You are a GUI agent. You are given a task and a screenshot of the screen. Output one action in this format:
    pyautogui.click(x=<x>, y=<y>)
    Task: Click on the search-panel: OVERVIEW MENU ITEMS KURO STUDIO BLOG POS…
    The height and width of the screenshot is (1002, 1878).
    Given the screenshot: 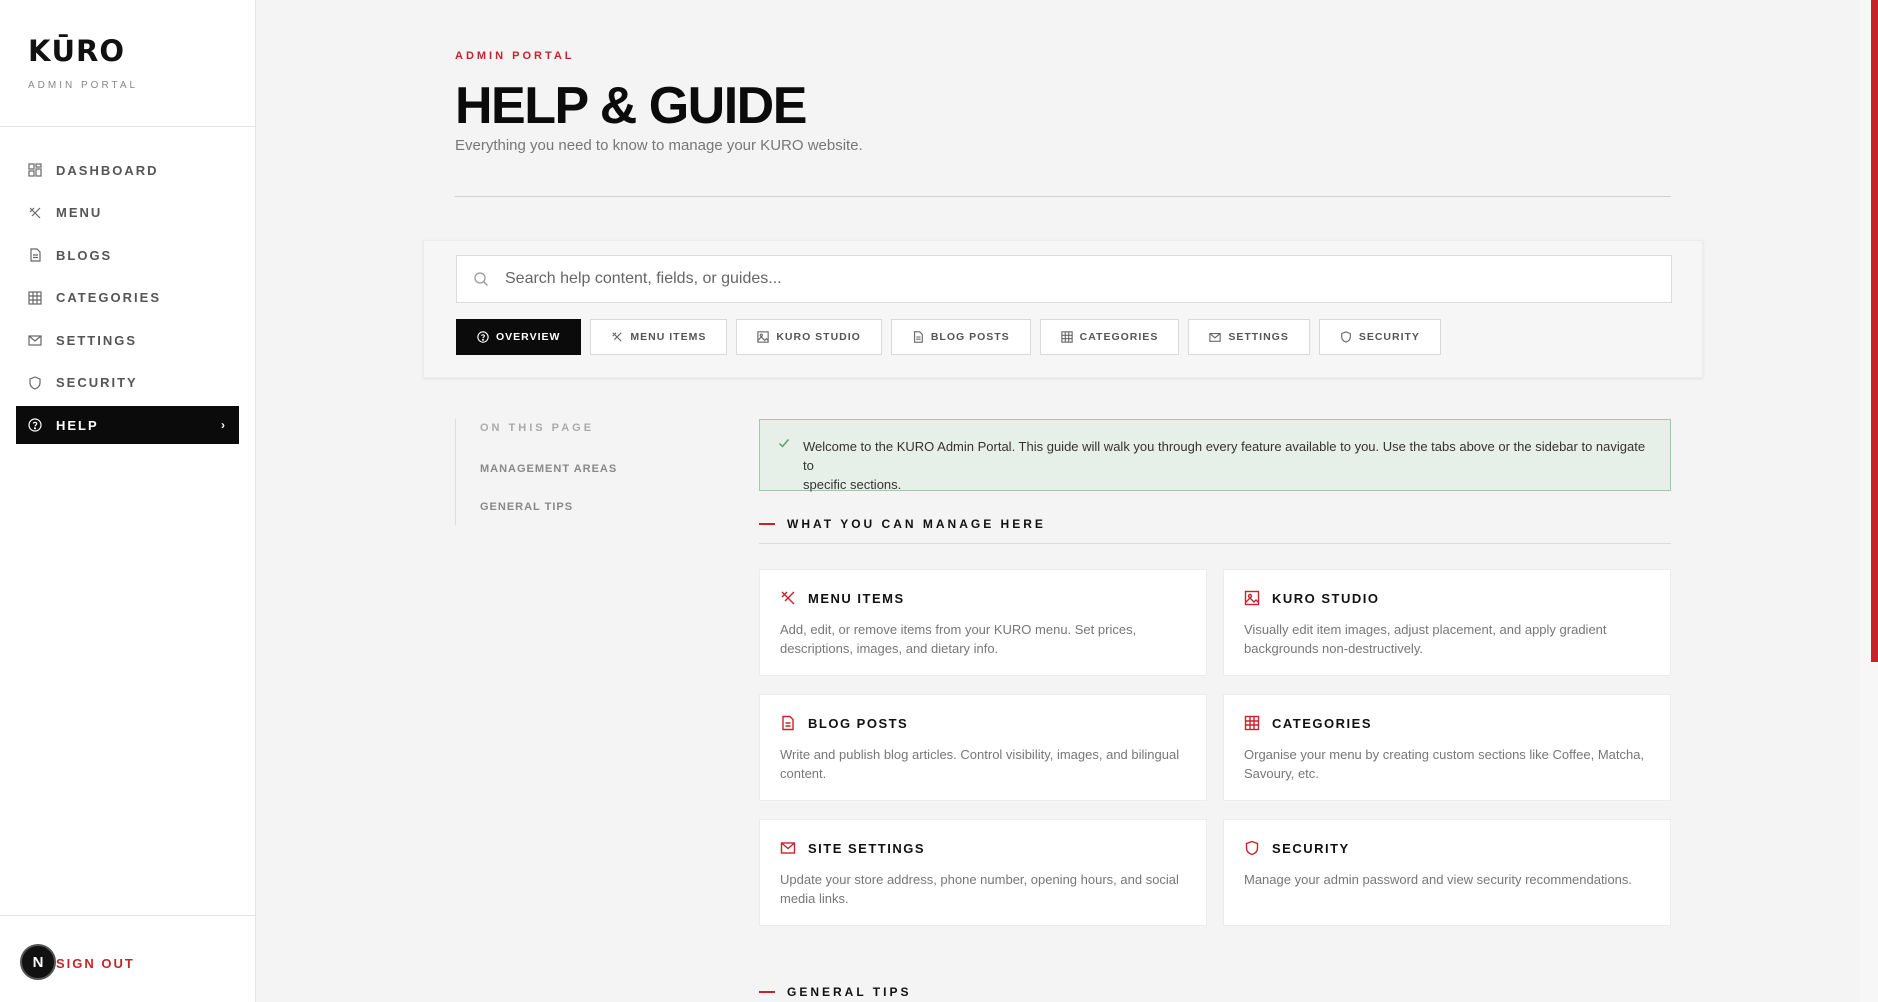 What is the action you would take?
    pyautogui.click(x=1063, y=309)
    